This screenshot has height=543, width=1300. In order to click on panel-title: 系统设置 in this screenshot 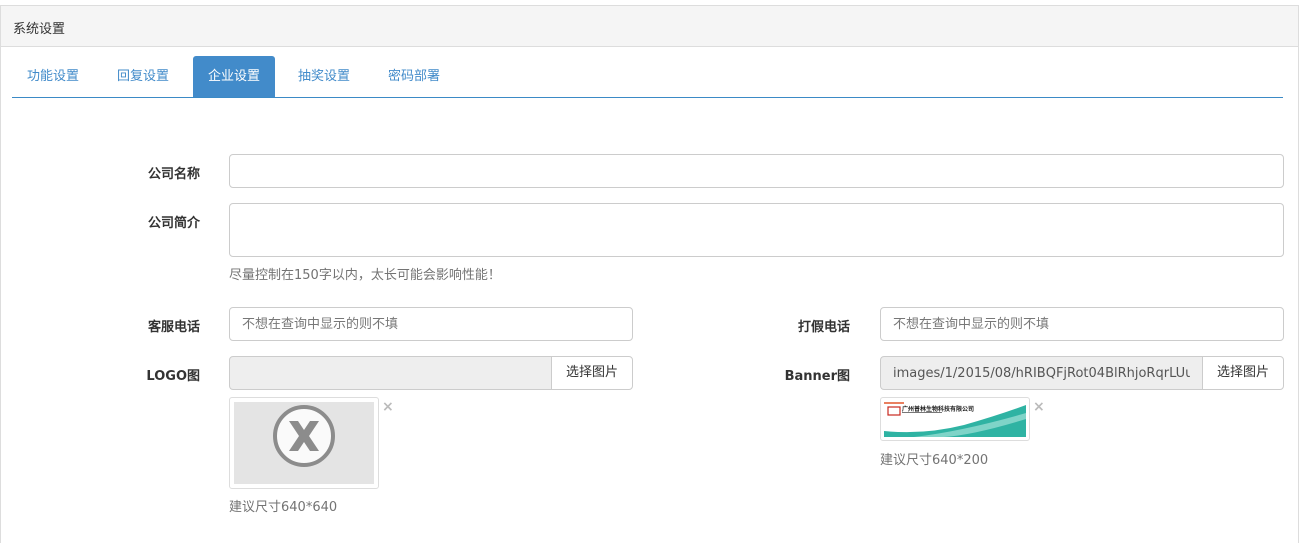, I will do `click(649, 26)`.